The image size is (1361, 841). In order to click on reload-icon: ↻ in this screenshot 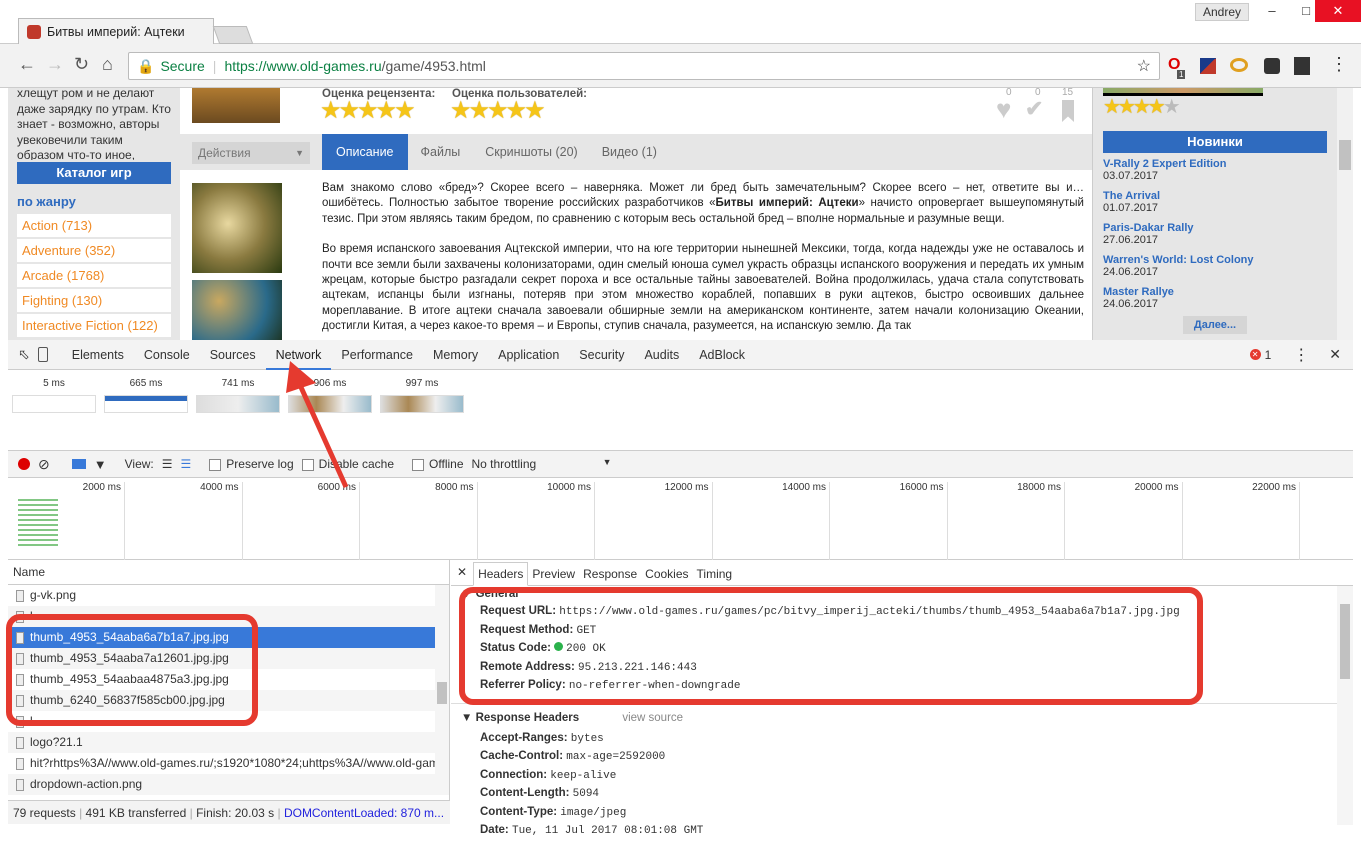, I will do `click(81, 64)`.